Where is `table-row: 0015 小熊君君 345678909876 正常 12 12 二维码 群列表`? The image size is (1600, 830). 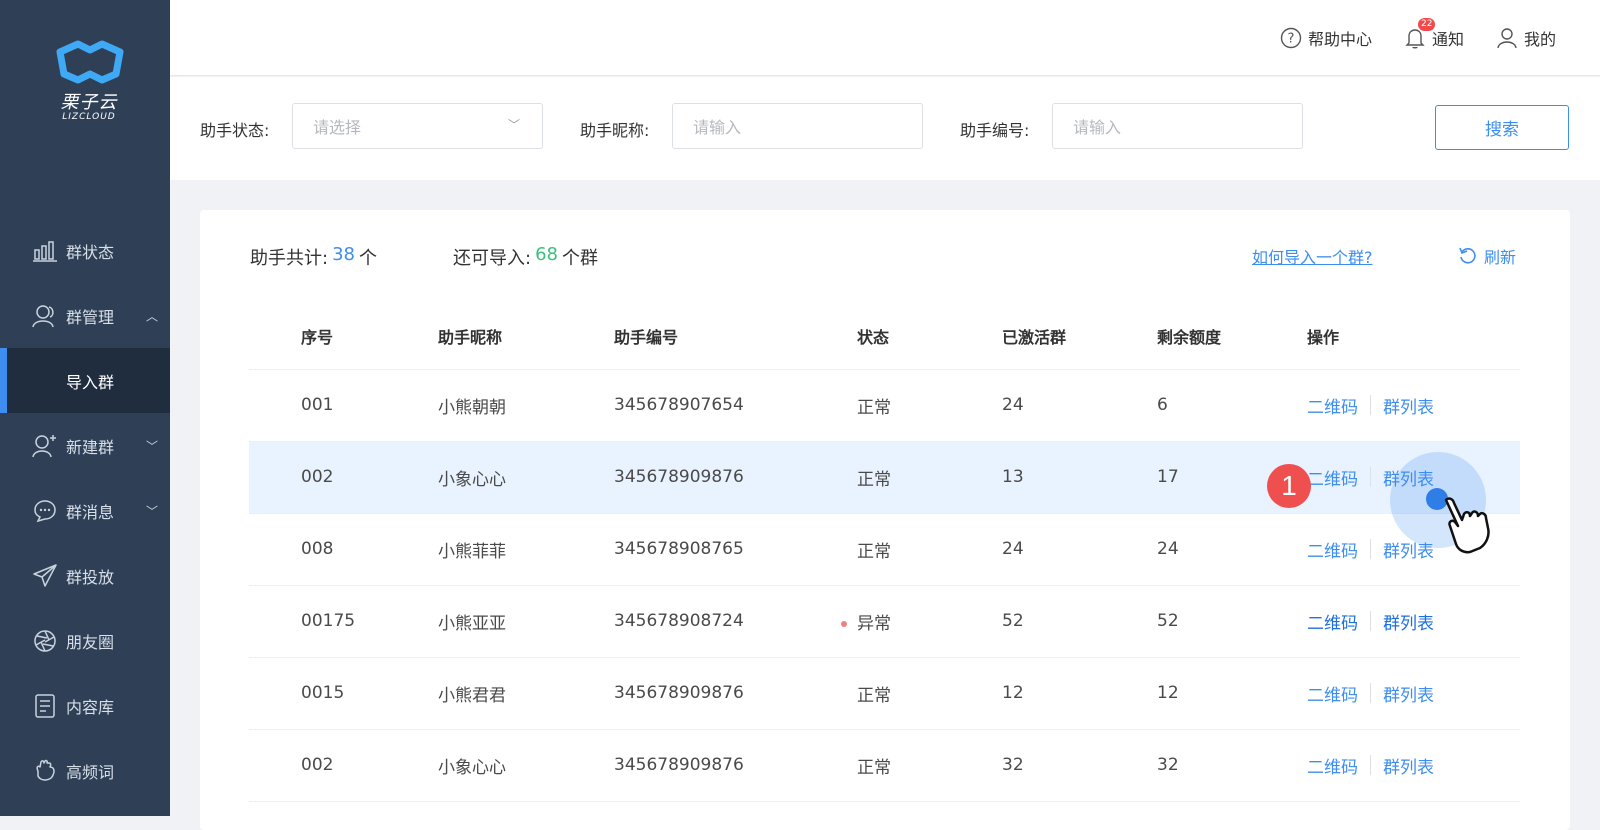
table-row: 0015 小熊君君 345678909876 正常 12 12 二维码 群列表 is located at coordinates (884, 693).